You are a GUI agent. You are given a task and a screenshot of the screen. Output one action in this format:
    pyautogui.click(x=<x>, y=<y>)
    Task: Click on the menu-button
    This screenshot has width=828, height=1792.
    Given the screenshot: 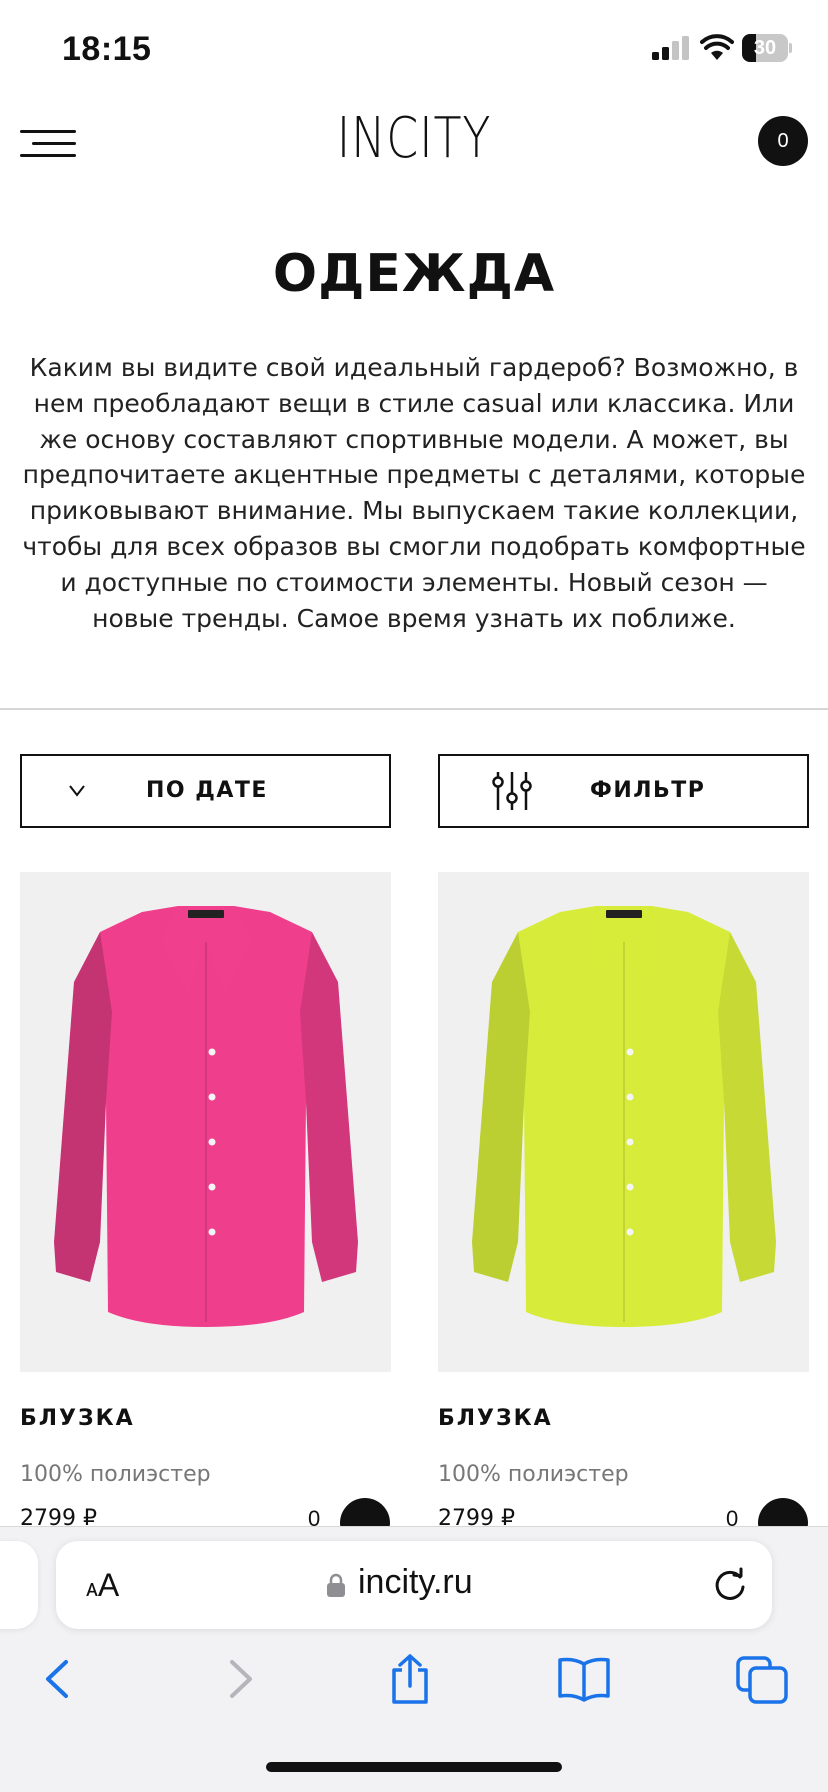 What is the action you would take?
    pyautogui.click(x=49, y=144)
    